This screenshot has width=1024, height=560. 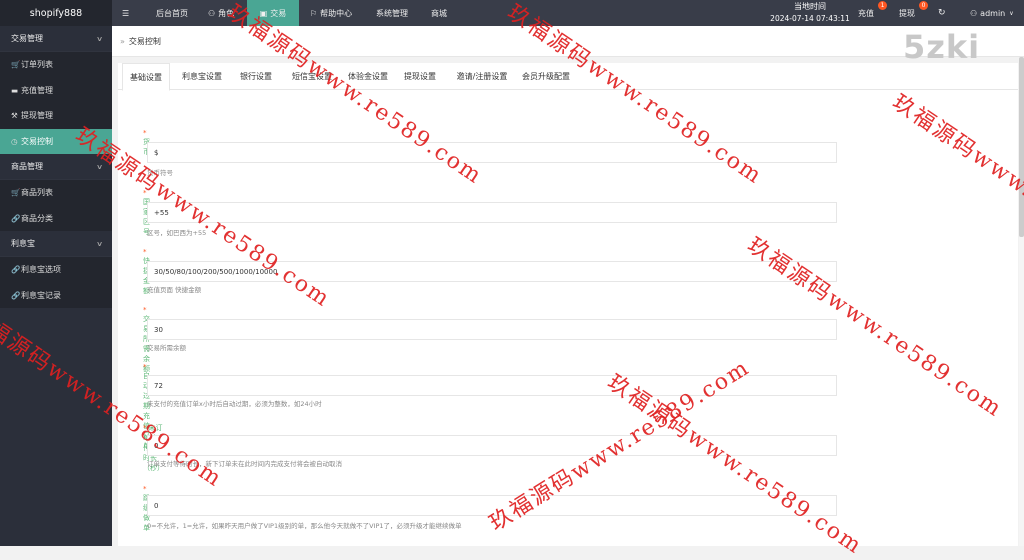 I want to click on card-icon: ▬, so click(x=15, y=90).